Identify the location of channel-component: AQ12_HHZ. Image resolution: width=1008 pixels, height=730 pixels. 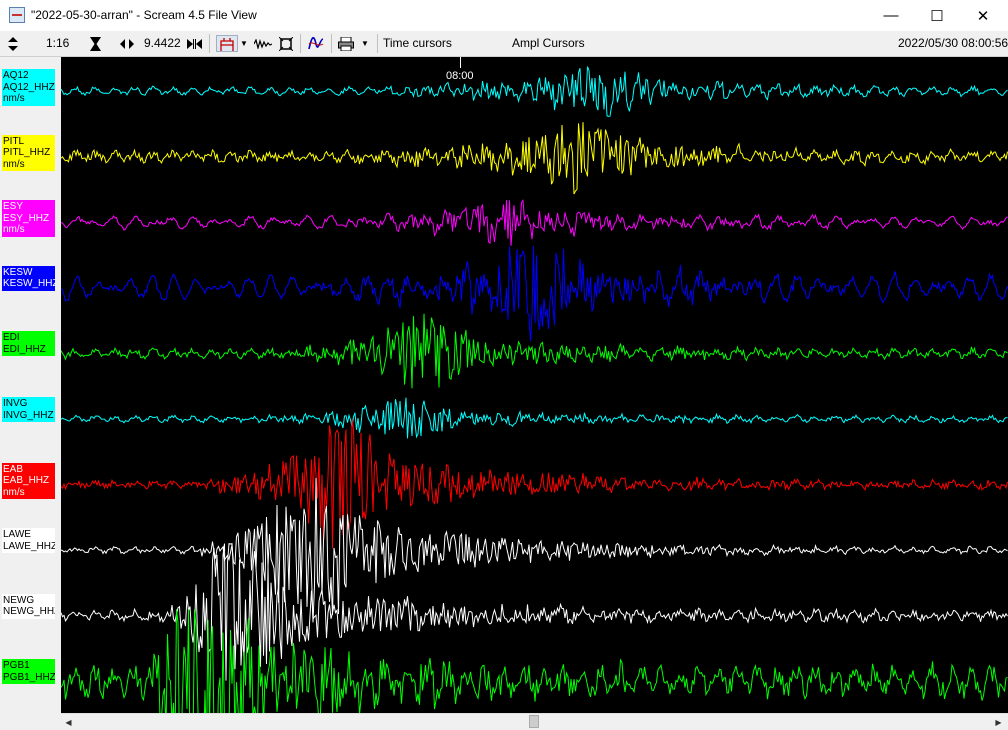
(29, 87).